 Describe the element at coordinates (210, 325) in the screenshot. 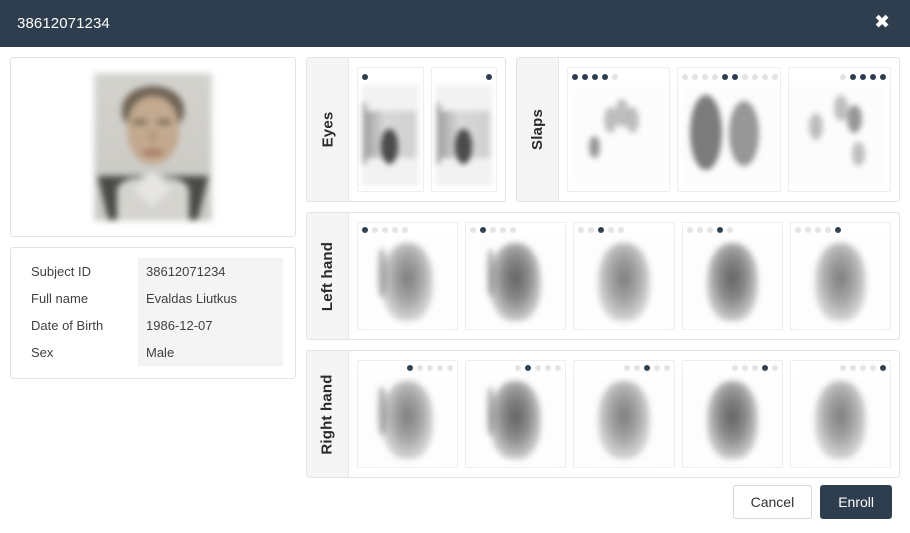

I see `detail-value: 1986-12-07` at that location.